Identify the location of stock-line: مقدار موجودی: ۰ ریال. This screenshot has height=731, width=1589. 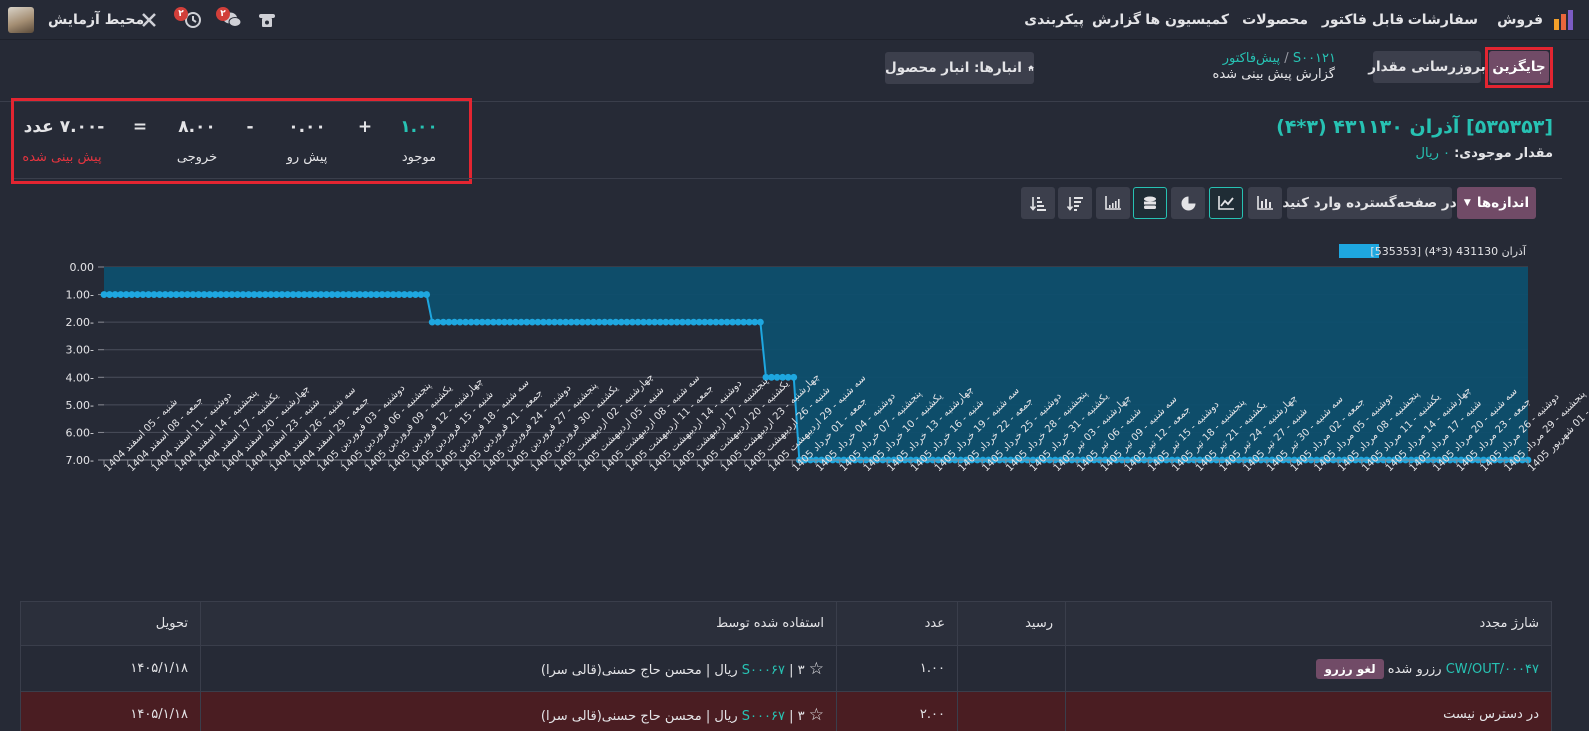
(1484, 153).